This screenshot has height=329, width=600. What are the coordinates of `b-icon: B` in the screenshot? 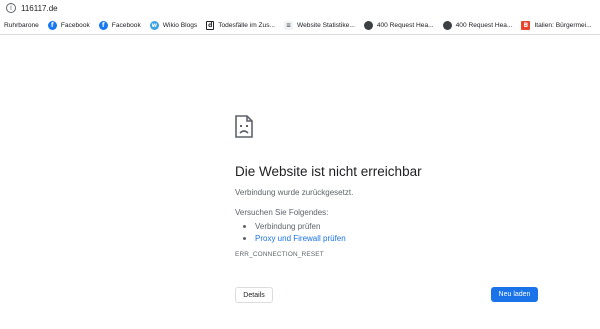 It's located at (526, 25).